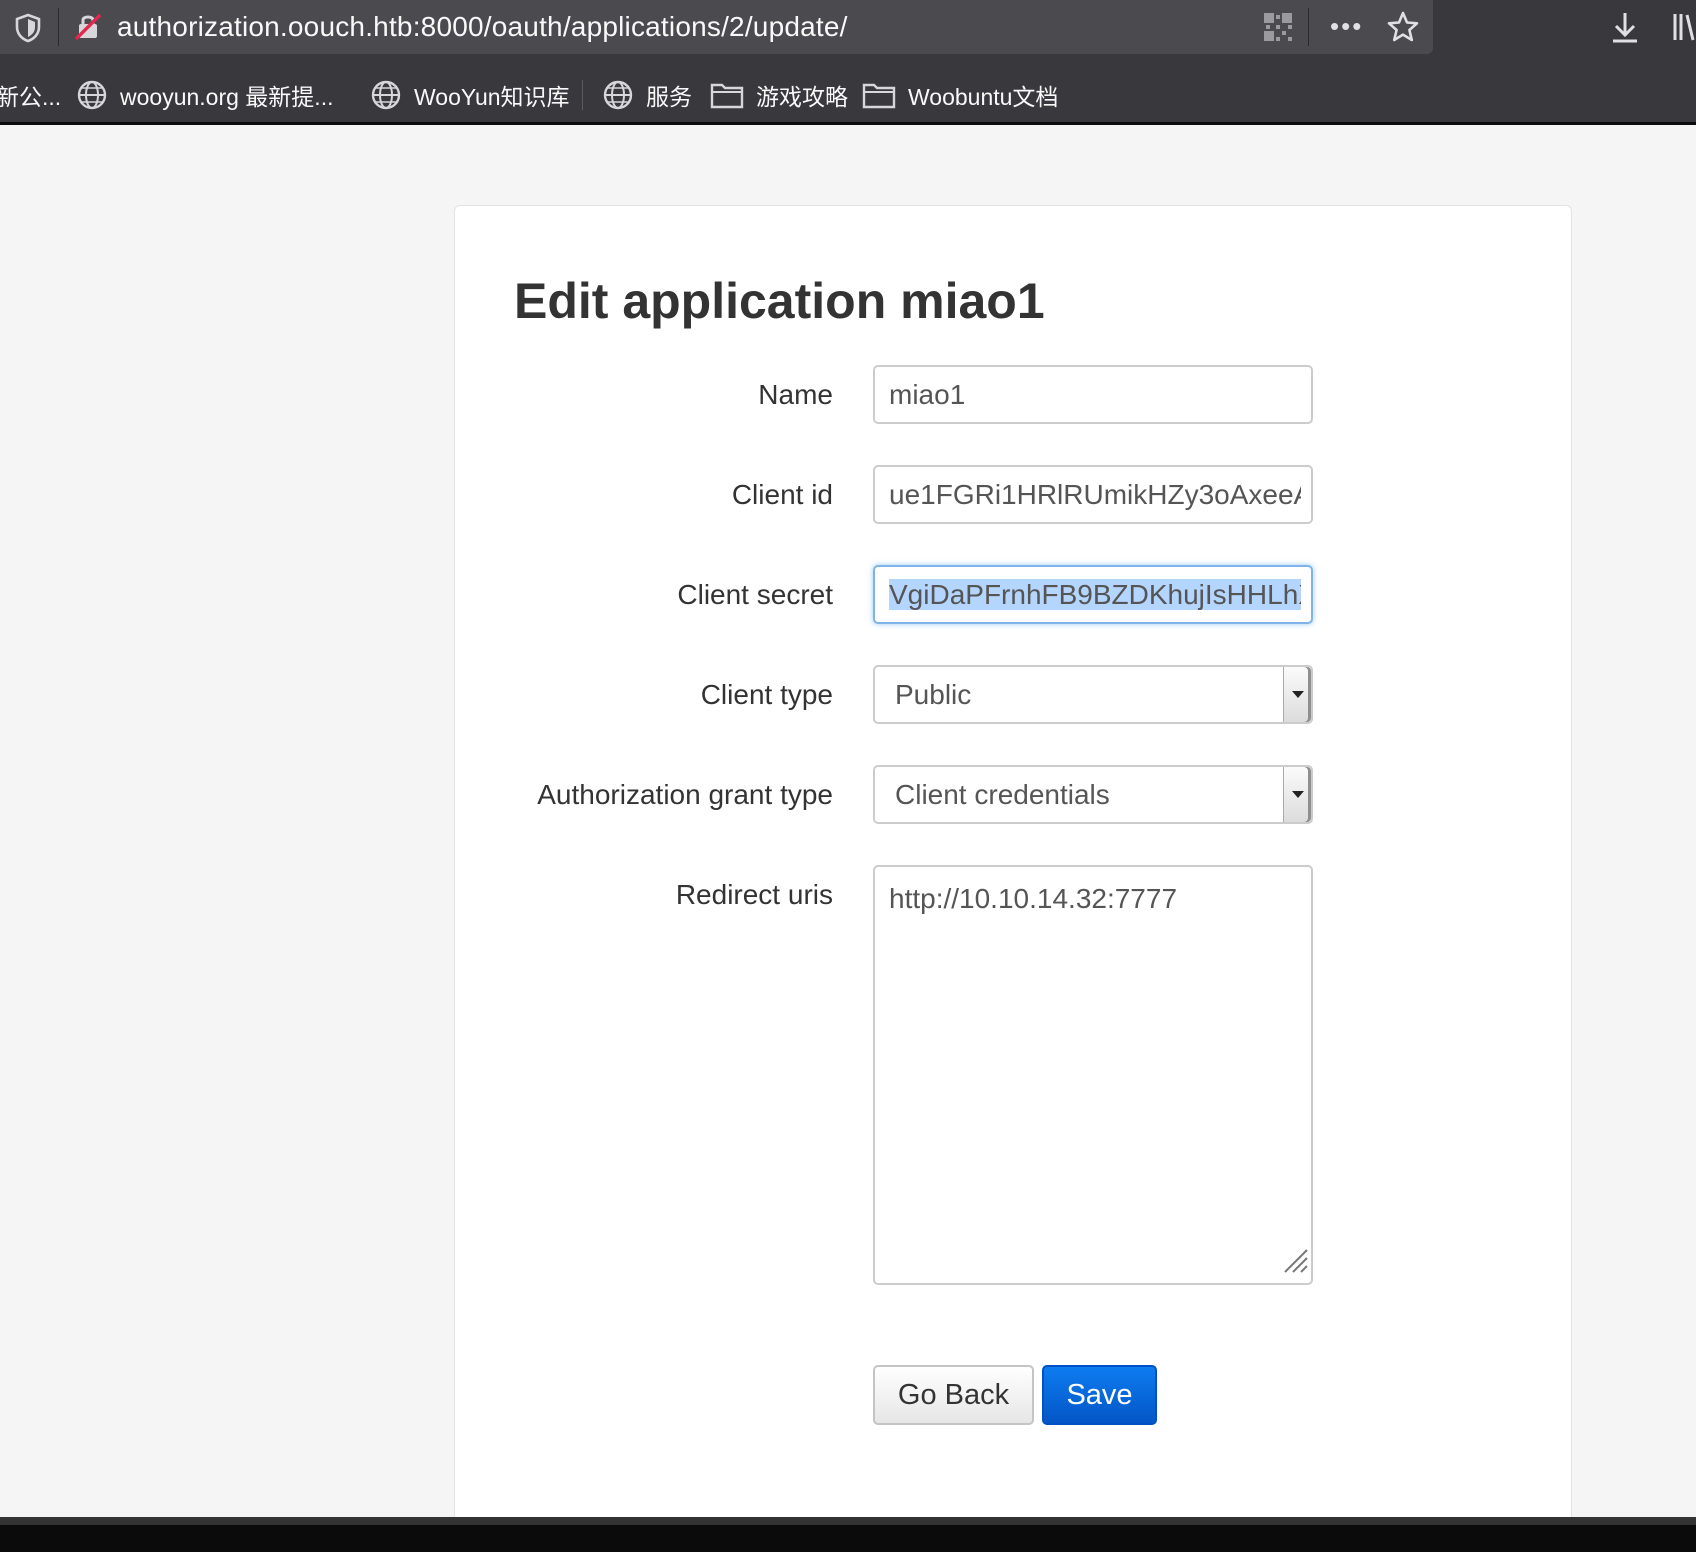 Image resolution: width=1696 pixels, height=1552 pixels. Describe the element at coordinates (1684, 29) in the screenshot. I see `library-icon` at that location.